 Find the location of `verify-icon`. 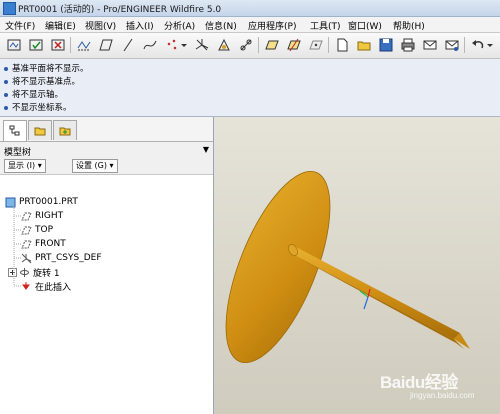

verify-icon is located at coordinates (36, 45).